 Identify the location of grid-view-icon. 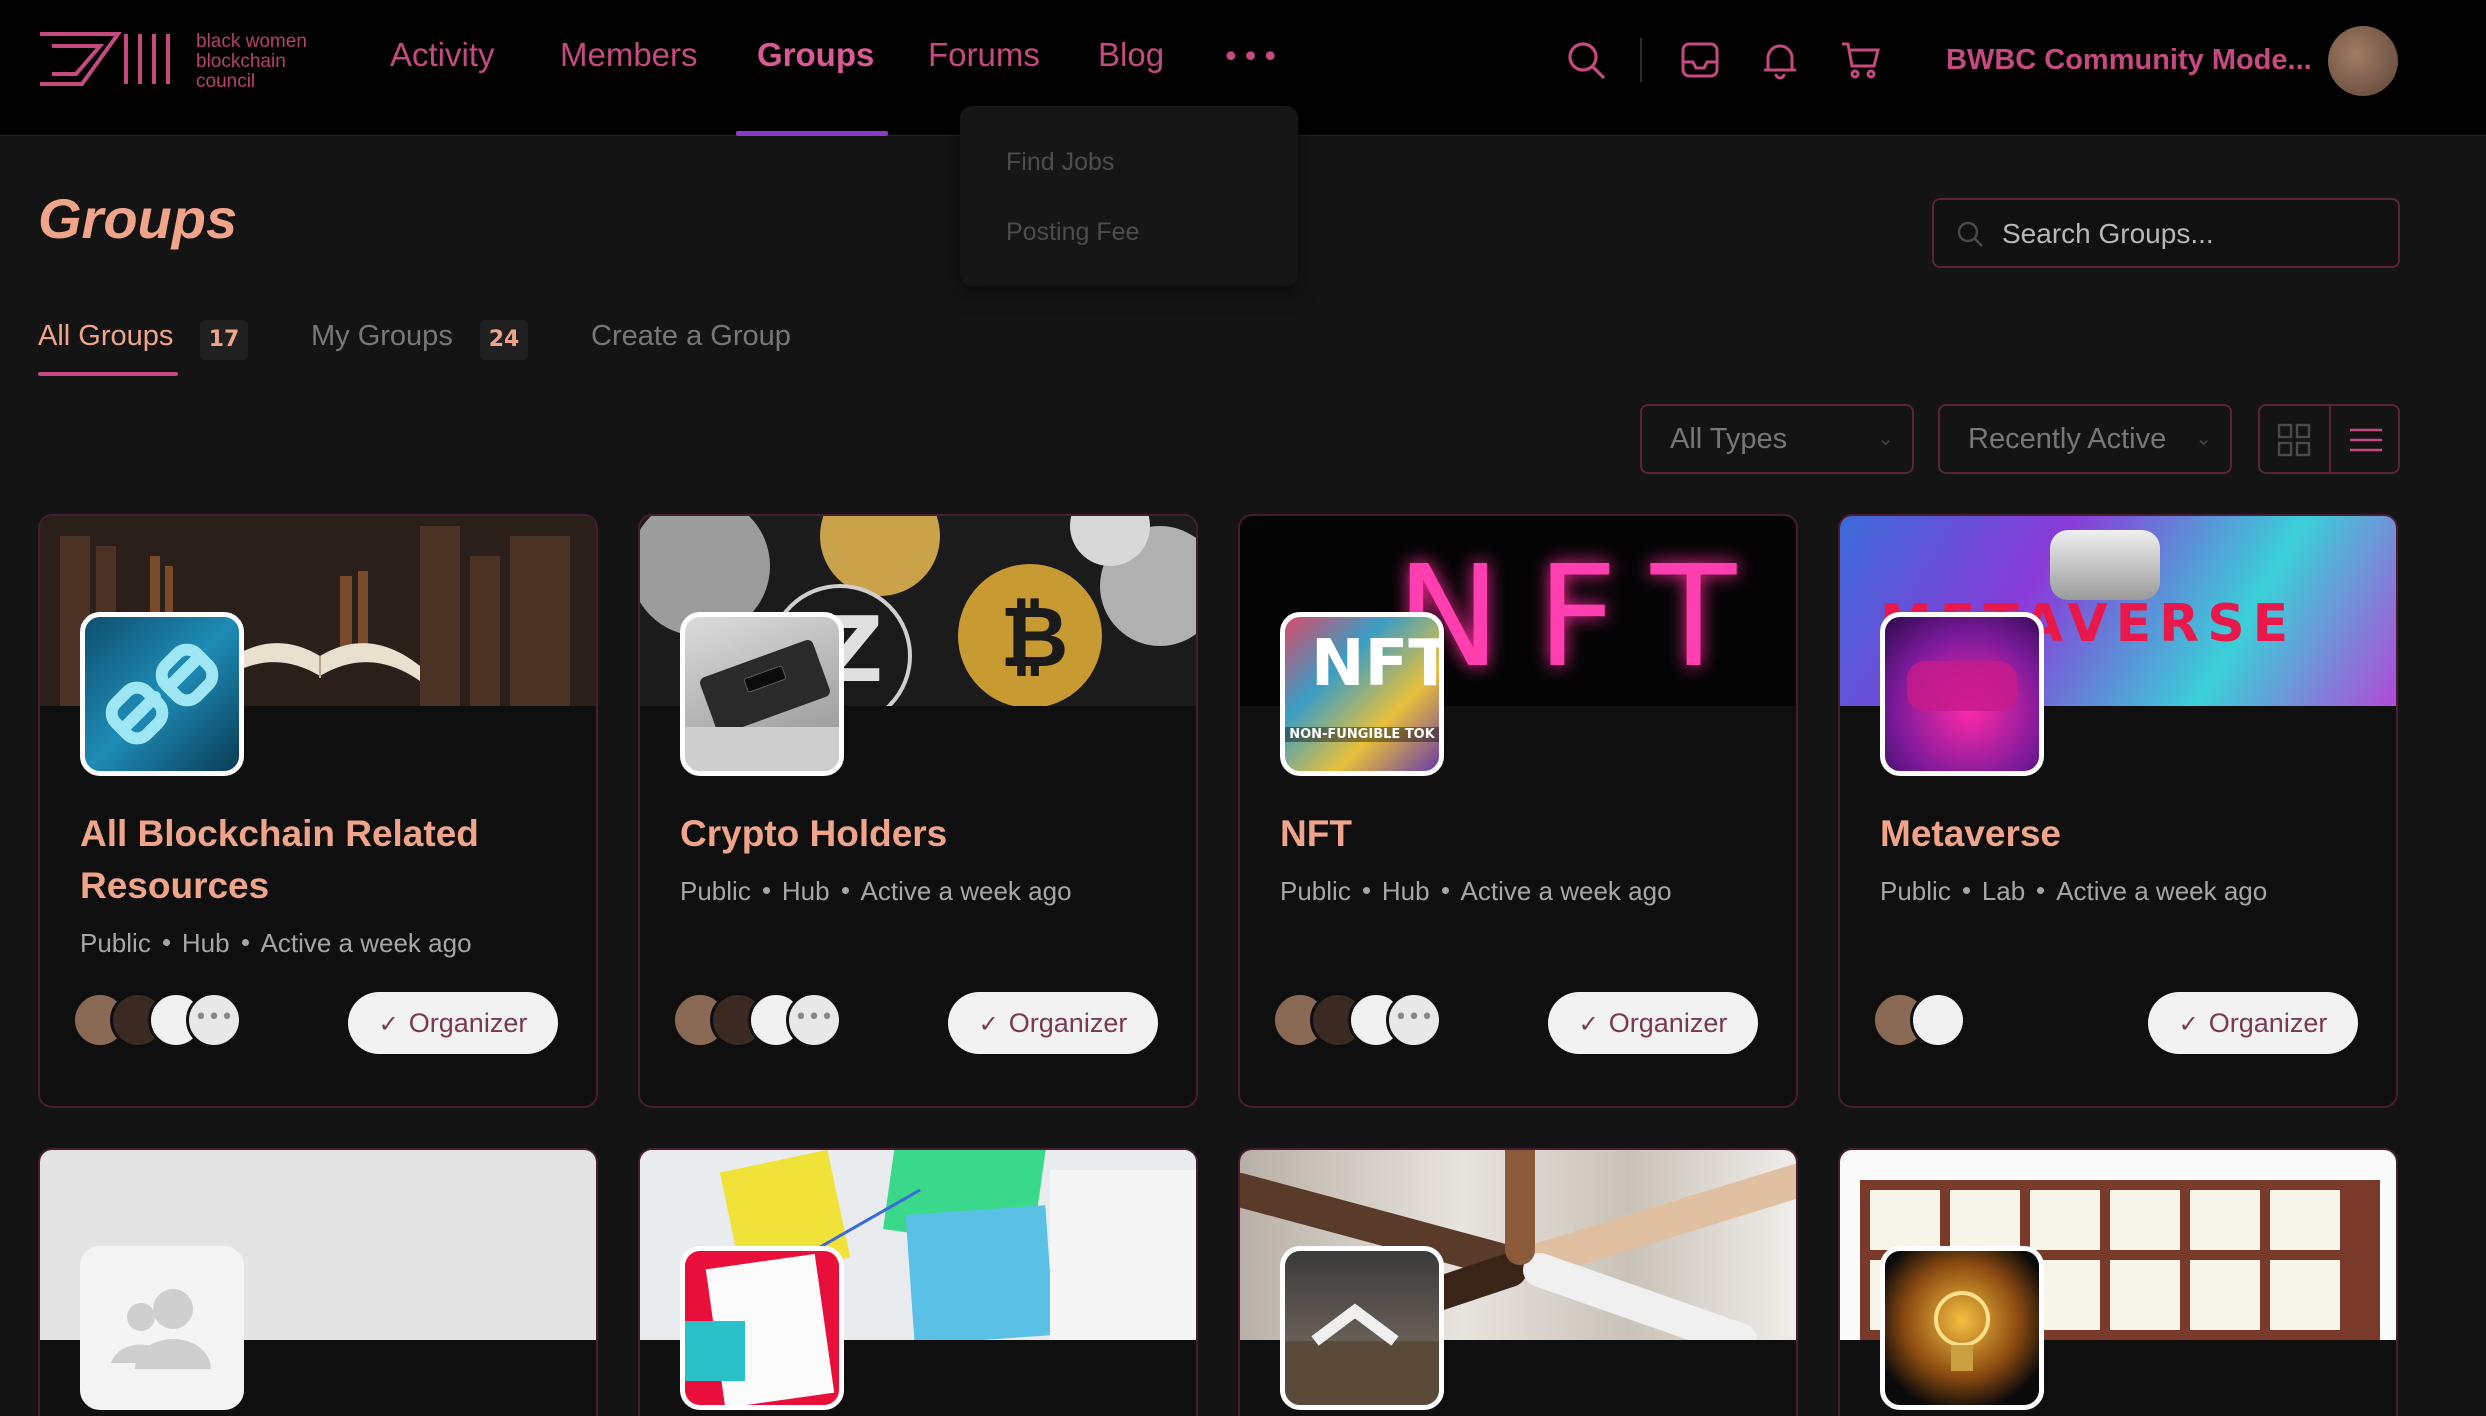
(2294, 440).